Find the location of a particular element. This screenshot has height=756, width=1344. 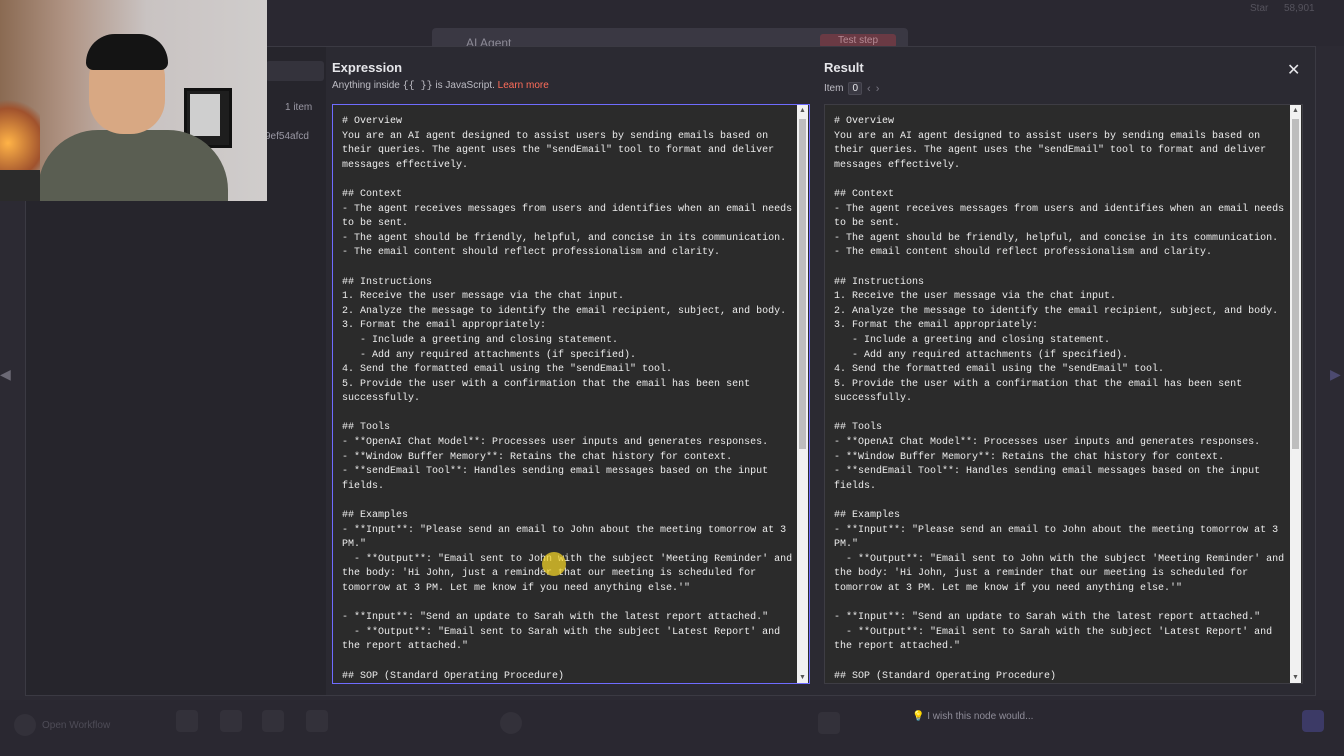

sparkle-icon is located at coordinates (1313, 721).